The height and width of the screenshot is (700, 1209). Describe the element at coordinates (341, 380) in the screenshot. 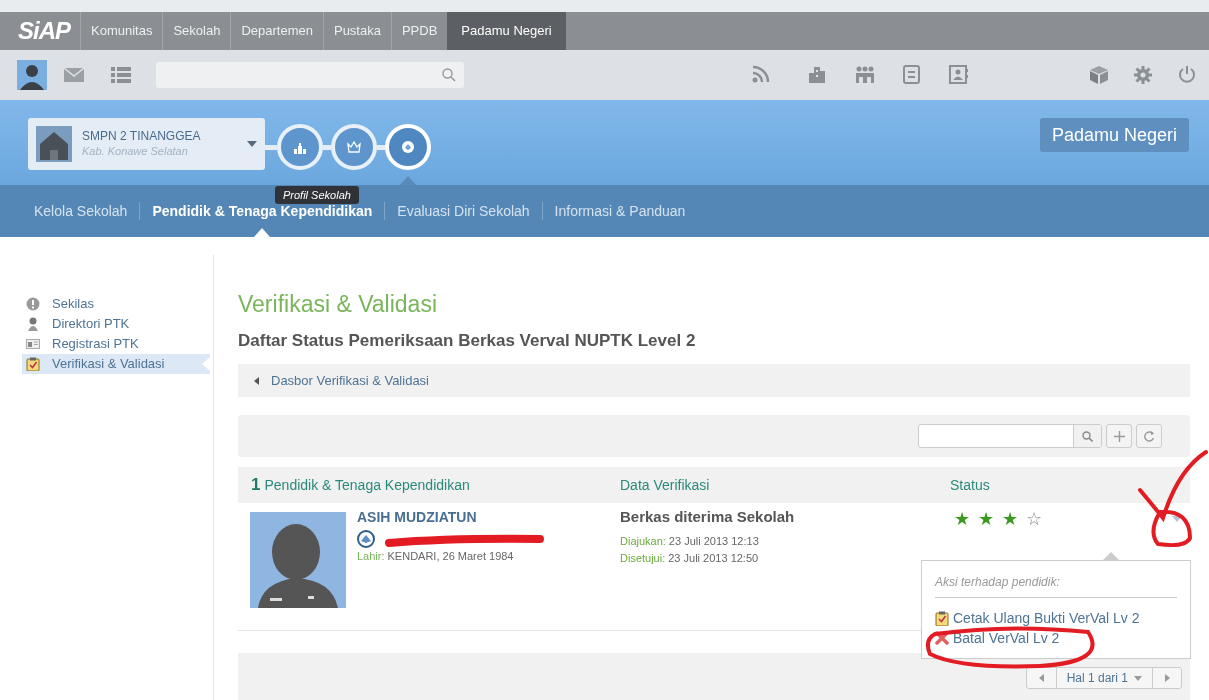

I see `back-link: Dasbor Verifikasi & Validasi` at that location.